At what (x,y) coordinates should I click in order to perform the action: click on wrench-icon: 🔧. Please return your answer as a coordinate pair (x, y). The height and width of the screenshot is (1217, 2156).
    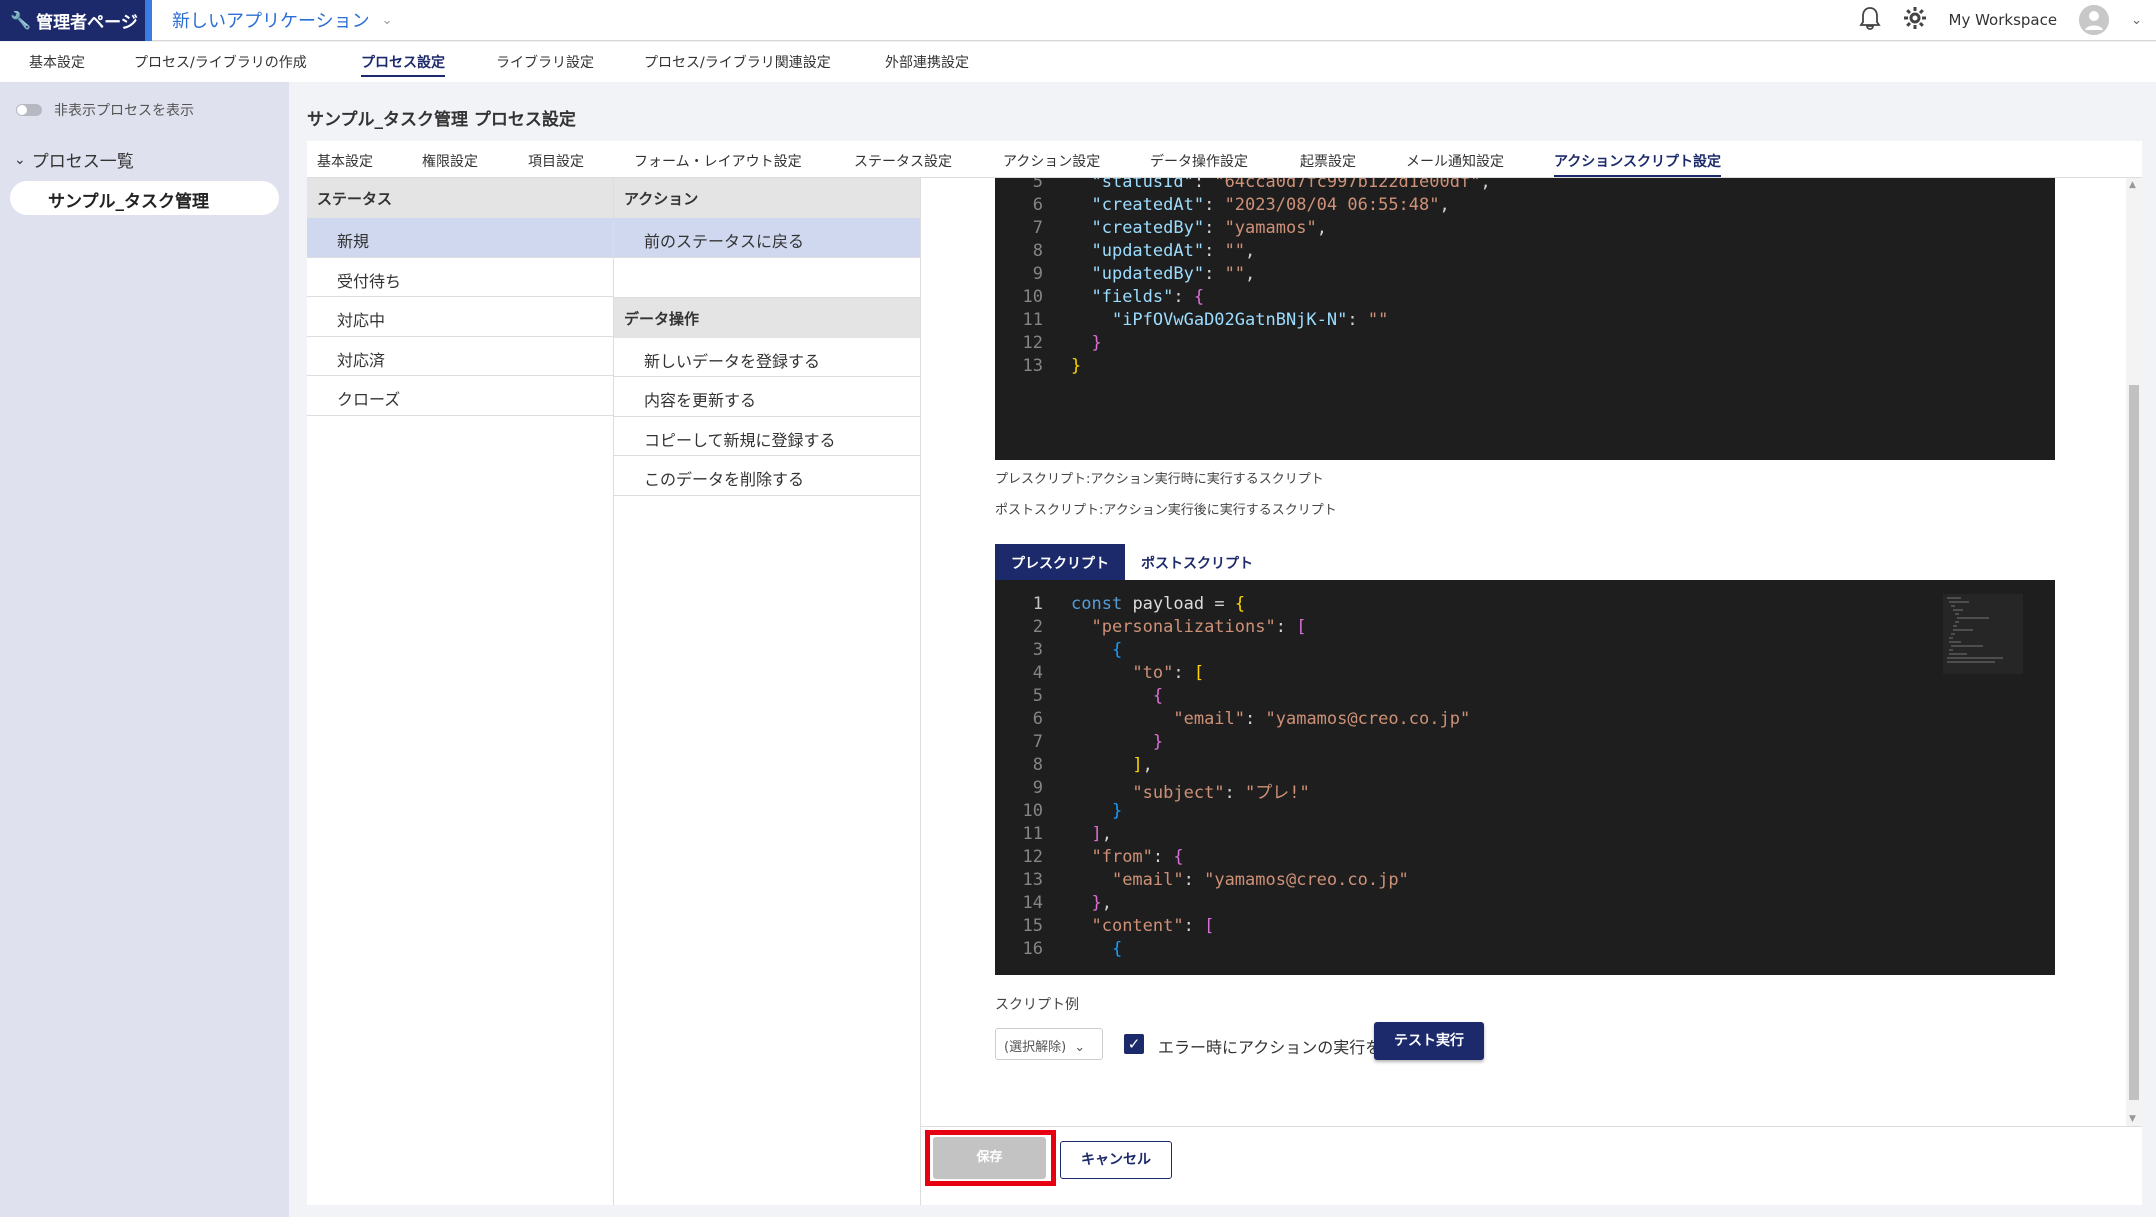
    Looking at the image, I should click on (21, 20).